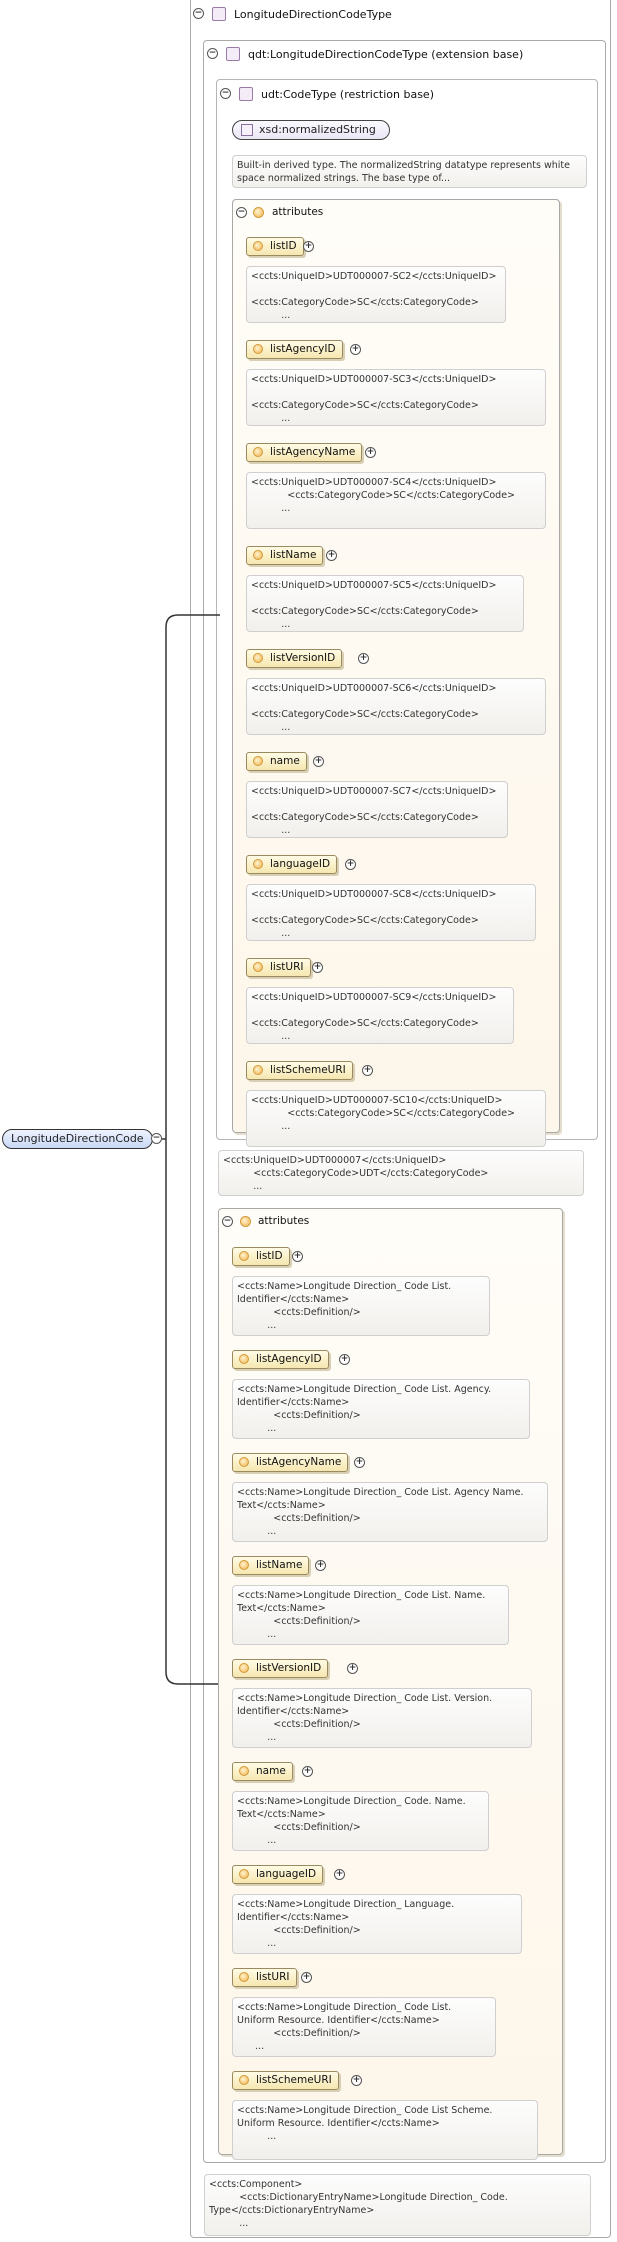 The width and height of the screenshot is (617, 2242). I want to click on attribute-listagencyid: listAgencyID, so click(280, 1359).